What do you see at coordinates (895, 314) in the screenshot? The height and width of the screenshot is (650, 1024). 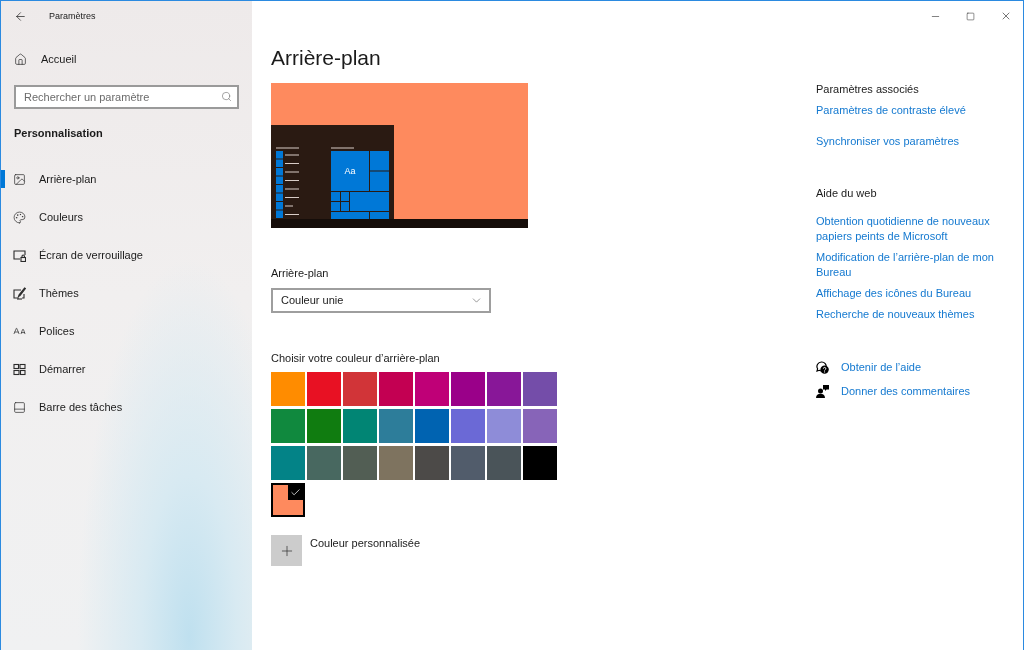 I see `help-link: Recherche de nouveaux thèmes` at bounding box center [895, 314].